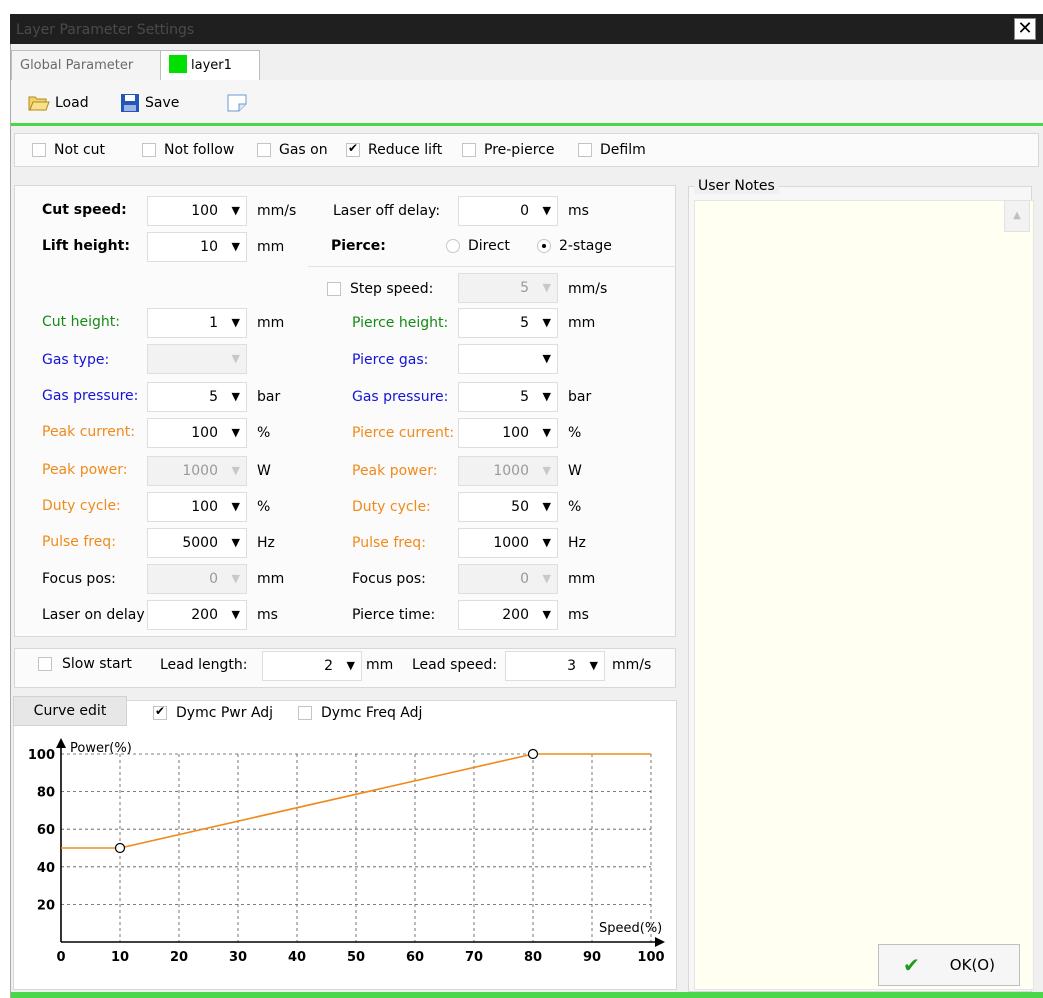 This screenshot has width=1043, height=998. Describe the element at coordinates (84, 210) in the screenshot. I see `cut-speed-label: Cut speed:` at that location.